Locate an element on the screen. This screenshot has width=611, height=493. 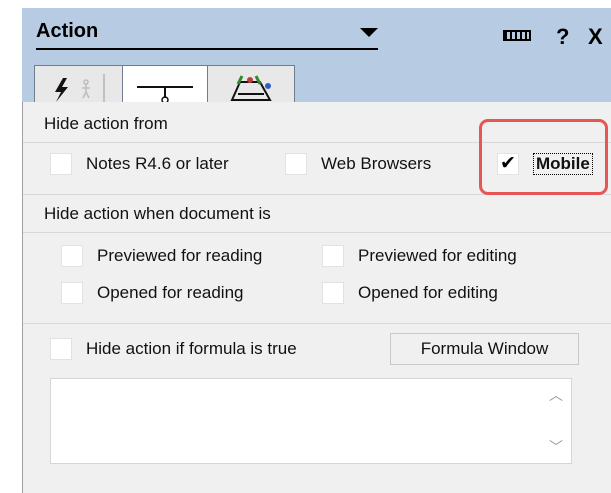
hide-from-label: Hide action from is located at coordinates (106, 123).